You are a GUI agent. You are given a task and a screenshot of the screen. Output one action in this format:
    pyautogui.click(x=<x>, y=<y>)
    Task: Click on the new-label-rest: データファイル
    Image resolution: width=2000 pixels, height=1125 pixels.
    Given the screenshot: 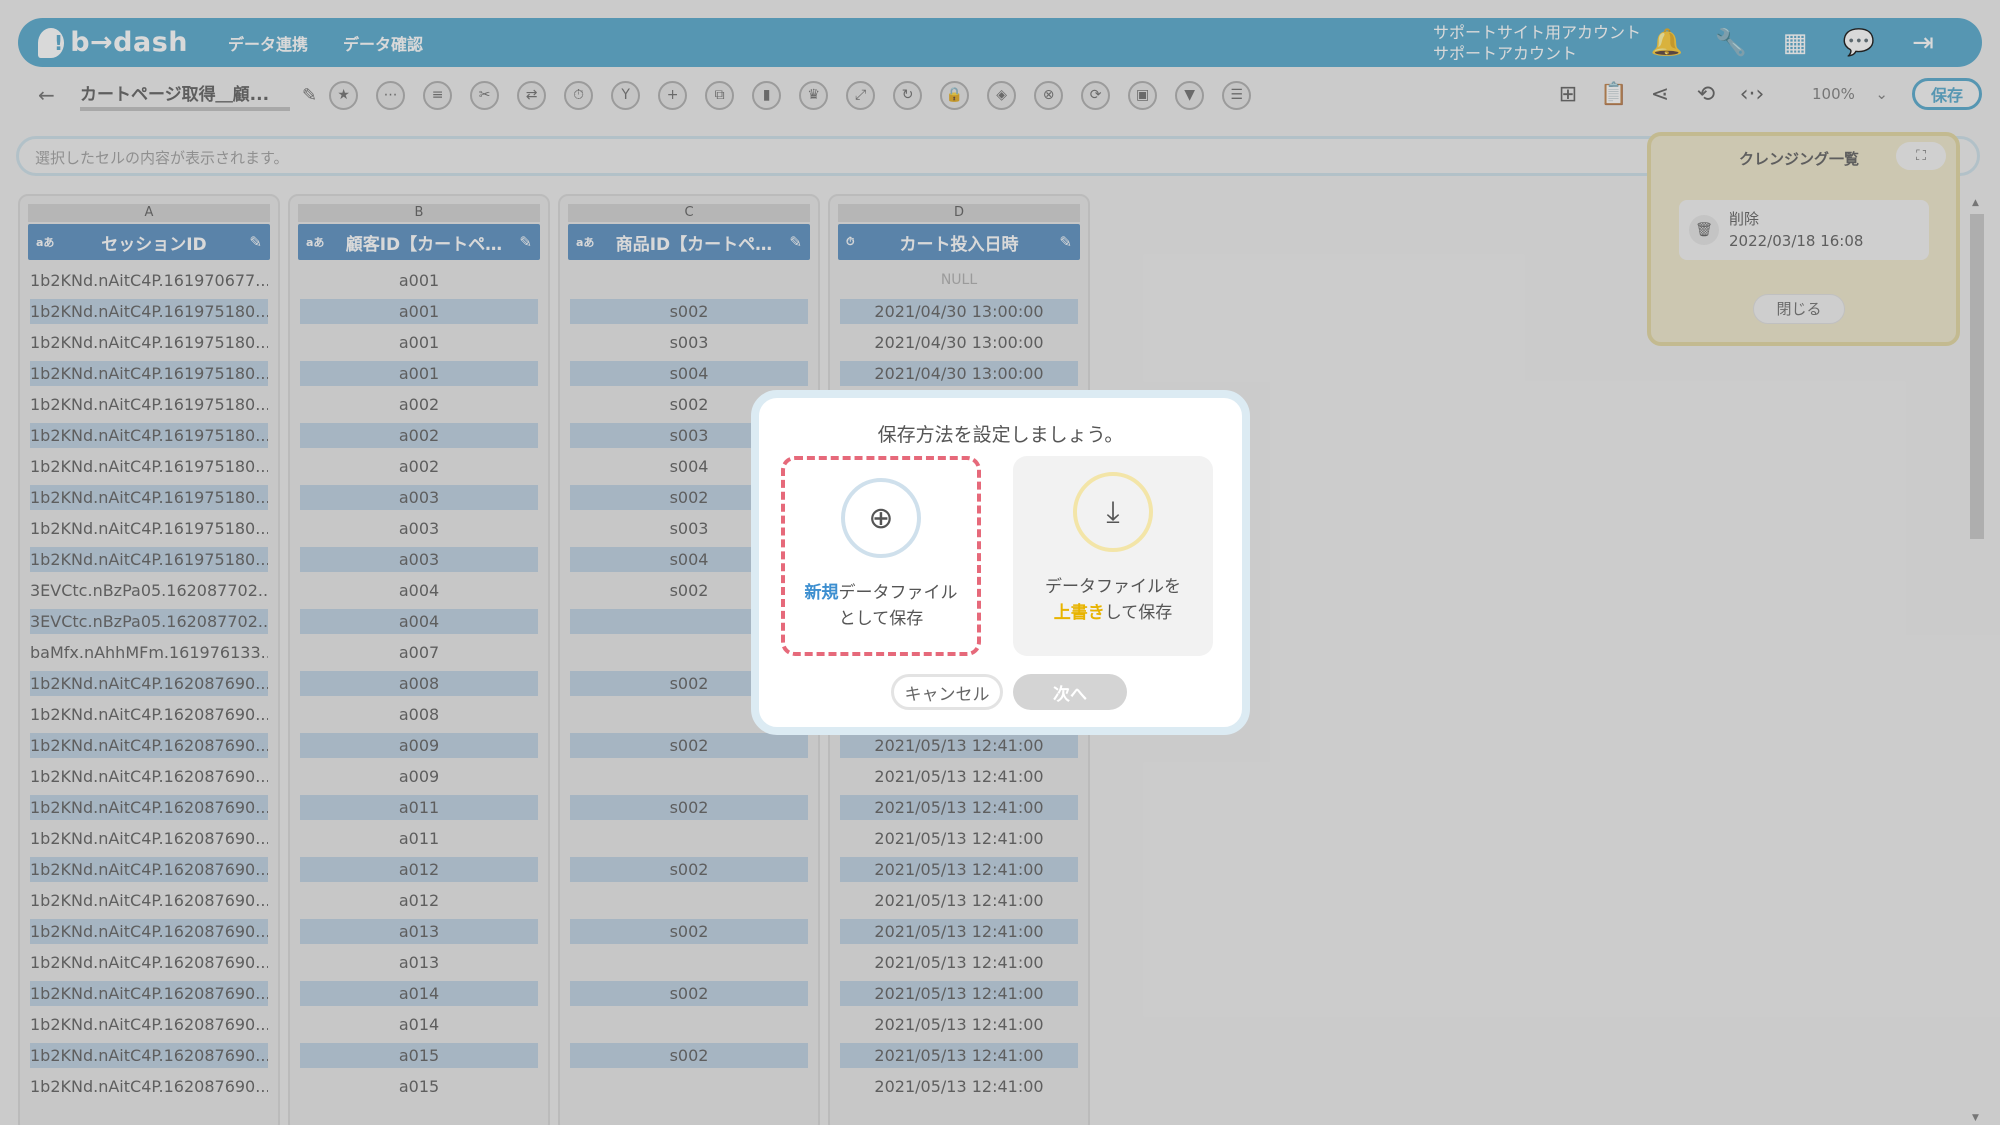 What is the action you would take?
    pyautogui.click(x=898, y=593)
    